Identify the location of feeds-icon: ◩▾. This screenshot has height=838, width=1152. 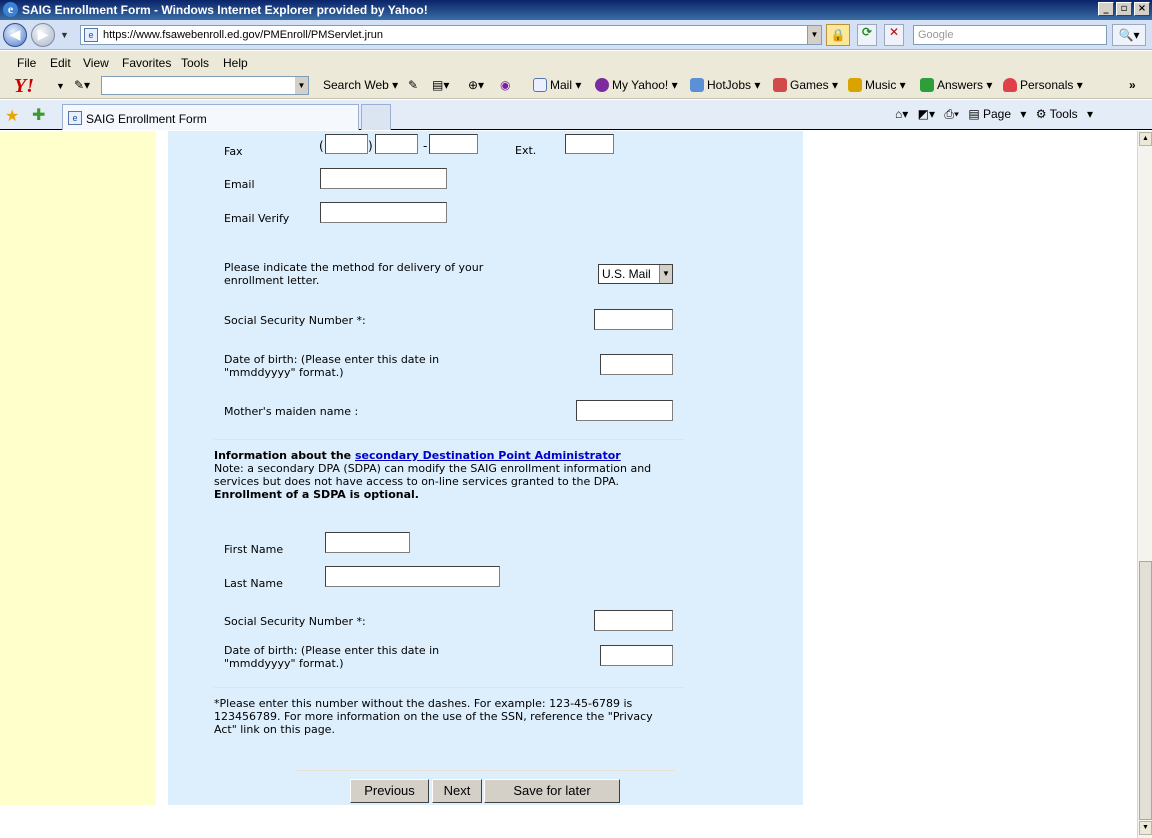
(926, 114).